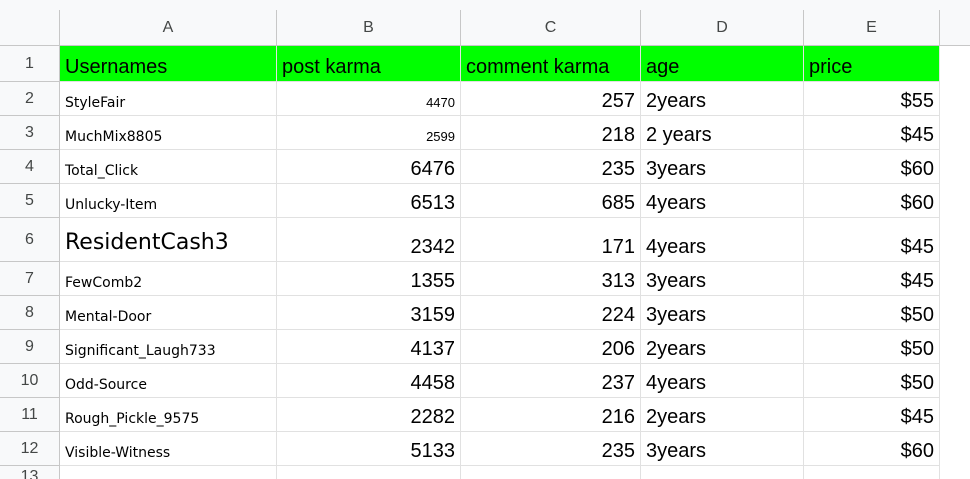 The height and width of the screenshot is (479, 970). What do you see at coordinates (30, 133) in the screenshot?
I see `row-header-3: 3` at bounding box center [30, 133].